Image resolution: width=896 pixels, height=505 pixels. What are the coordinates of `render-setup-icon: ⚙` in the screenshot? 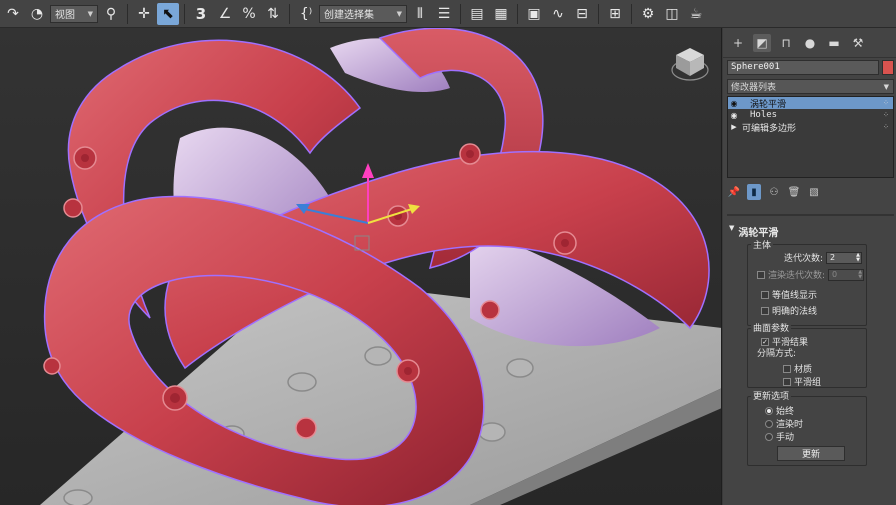 It's located at (648, 14).